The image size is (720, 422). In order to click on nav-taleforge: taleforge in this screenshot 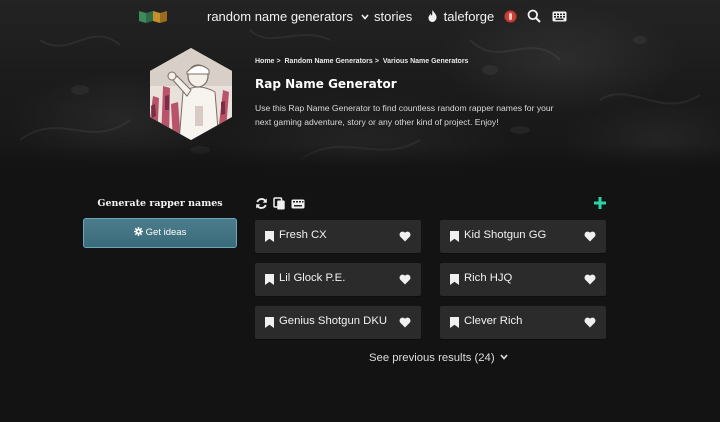, I will do `click(461, 16)`.